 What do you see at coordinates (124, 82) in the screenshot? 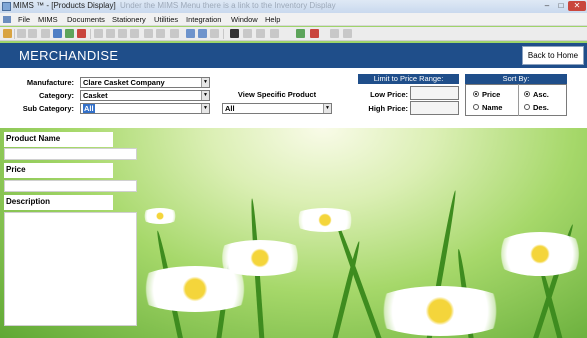
I see `manufacture-value: Clare Casket Company` at bounding box center [124, 82].